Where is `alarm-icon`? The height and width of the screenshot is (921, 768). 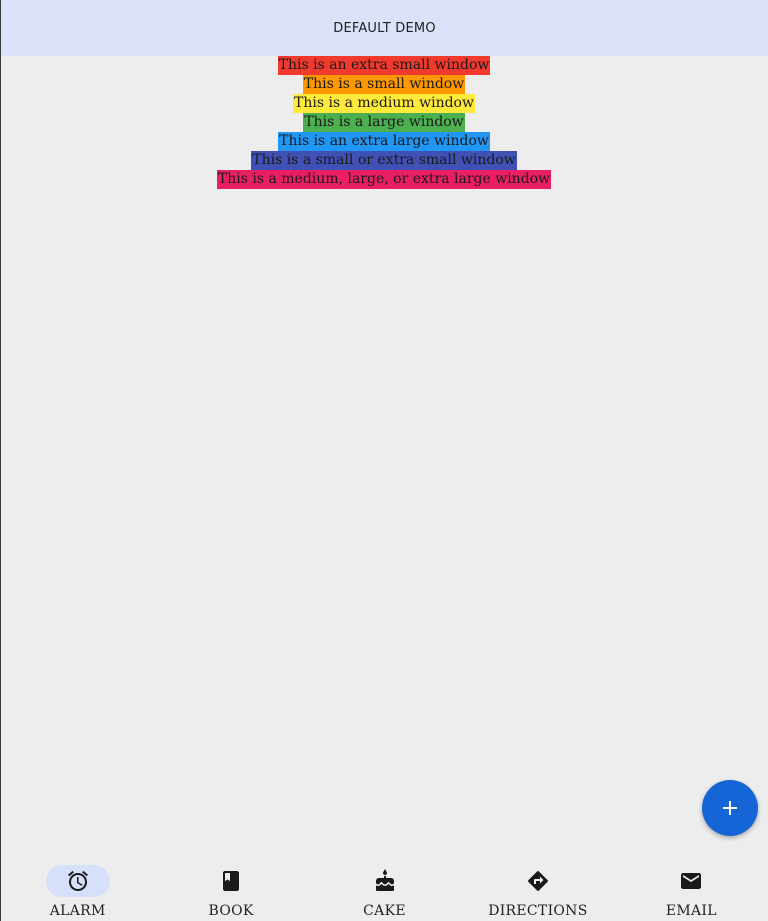
alarm-icon is located at coordinates (78, 881).